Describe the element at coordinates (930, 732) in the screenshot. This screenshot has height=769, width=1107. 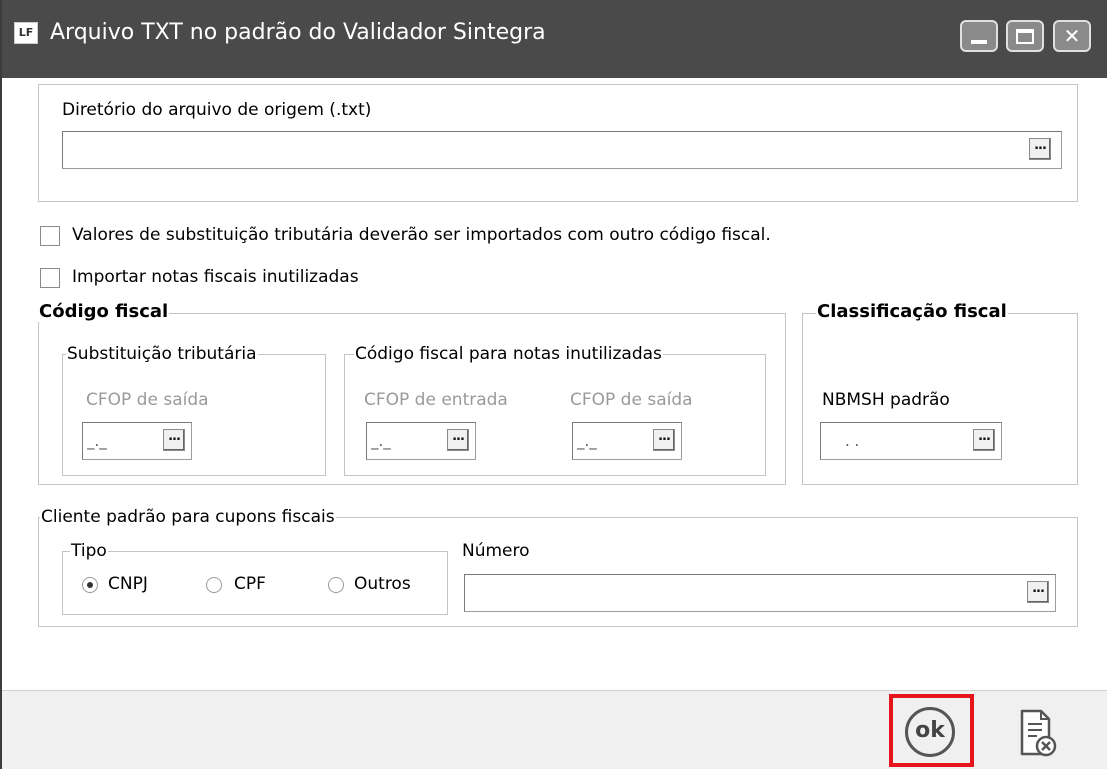
I see `ok-button: ok` at that location.